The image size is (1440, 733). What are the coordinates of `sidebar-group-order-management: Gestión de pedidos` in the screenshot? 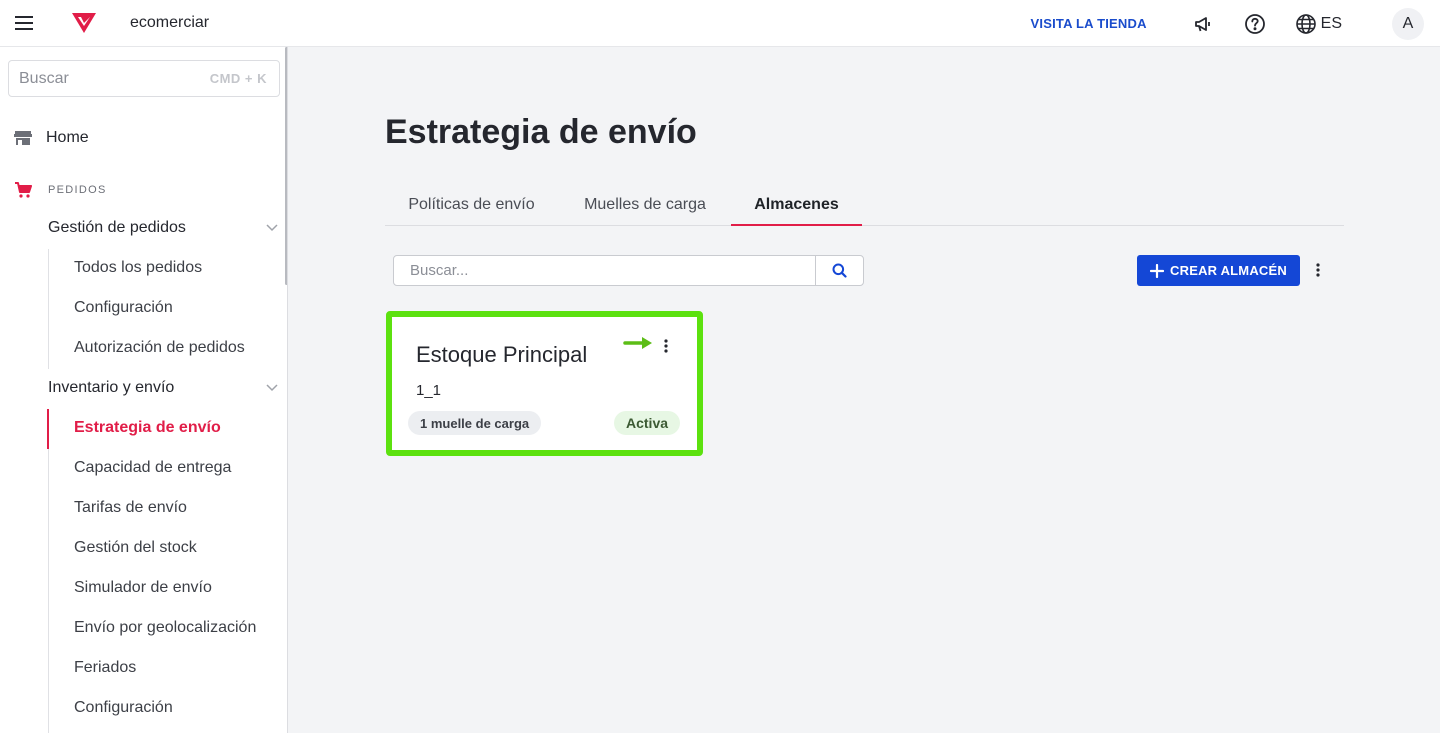 It's located at (163, 228).